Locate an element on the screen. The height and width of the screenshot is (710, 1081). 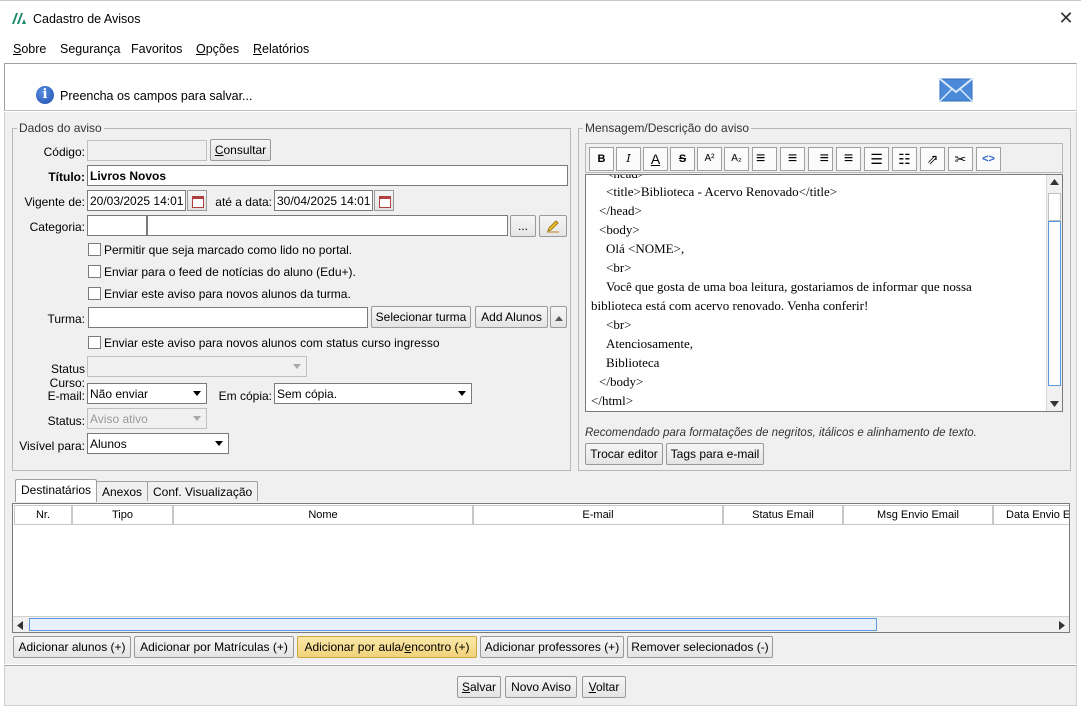
status-curso-label: Status Curso: is located at coordinates (67, 376).